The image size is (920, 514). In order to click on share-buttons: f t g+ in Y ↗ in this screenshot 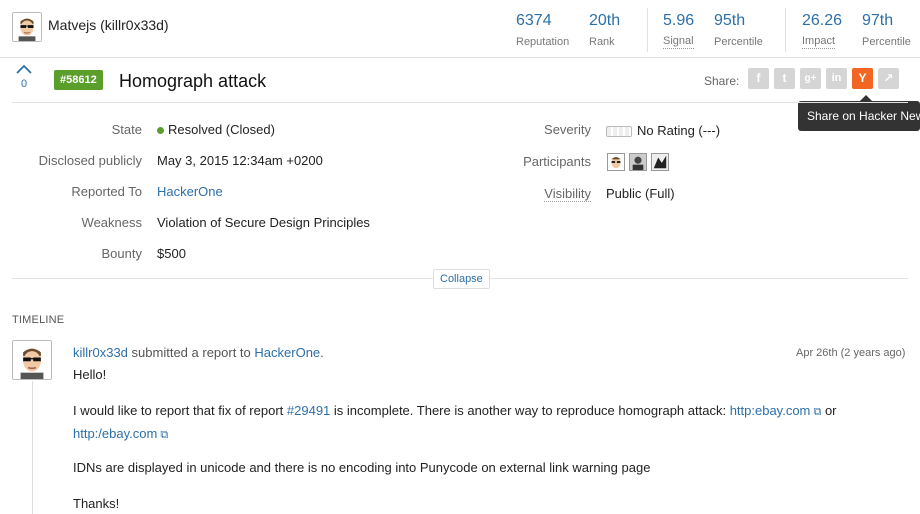, I will do `click(823, 78)`.